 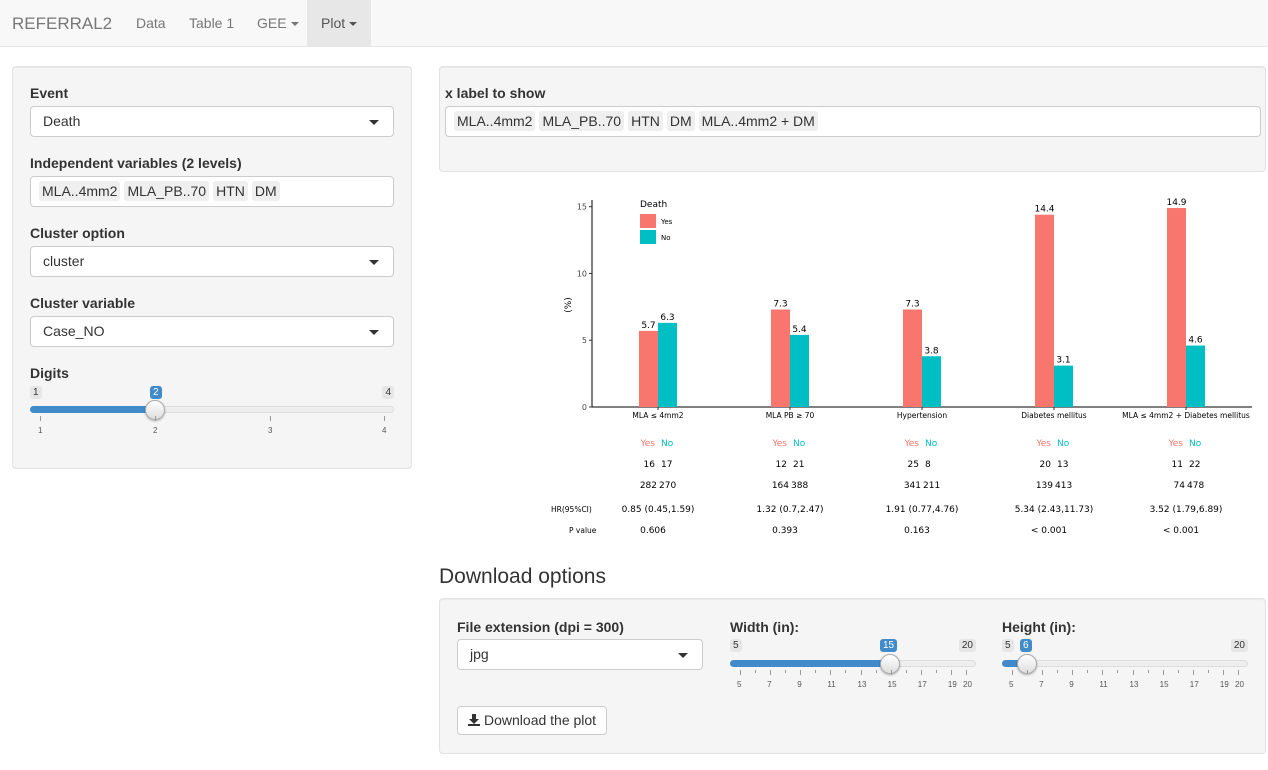 What do you see at coordinates (799, 684) in the screenshot?
I see `slider-tick-label: 9` at bounding box center [799, 684].